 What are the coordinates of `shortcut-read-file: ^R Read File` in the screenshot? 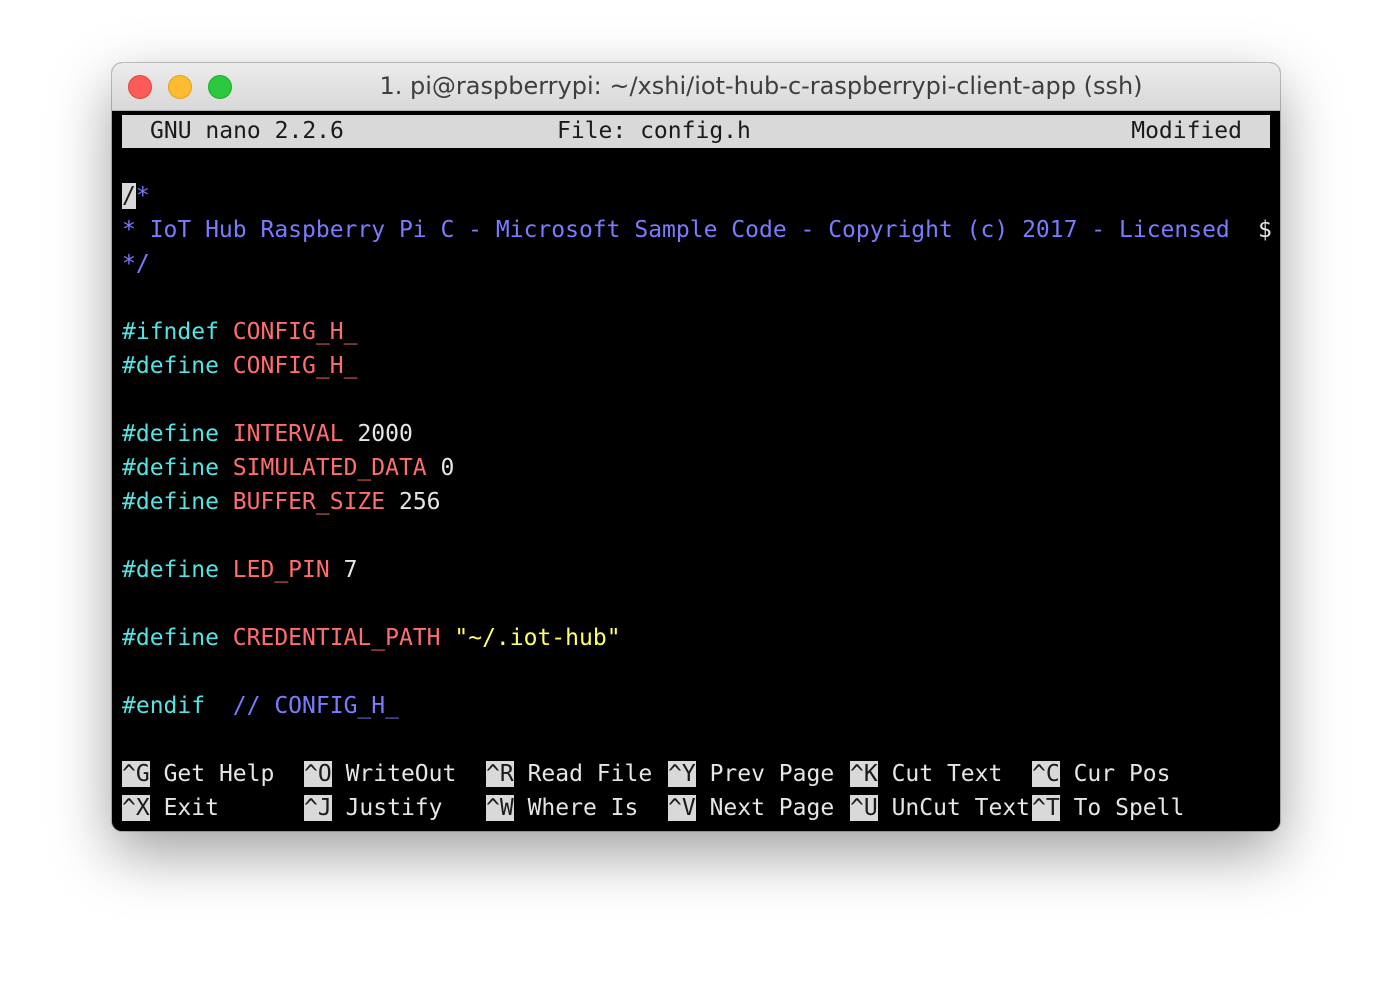 It's located at (569, 774).